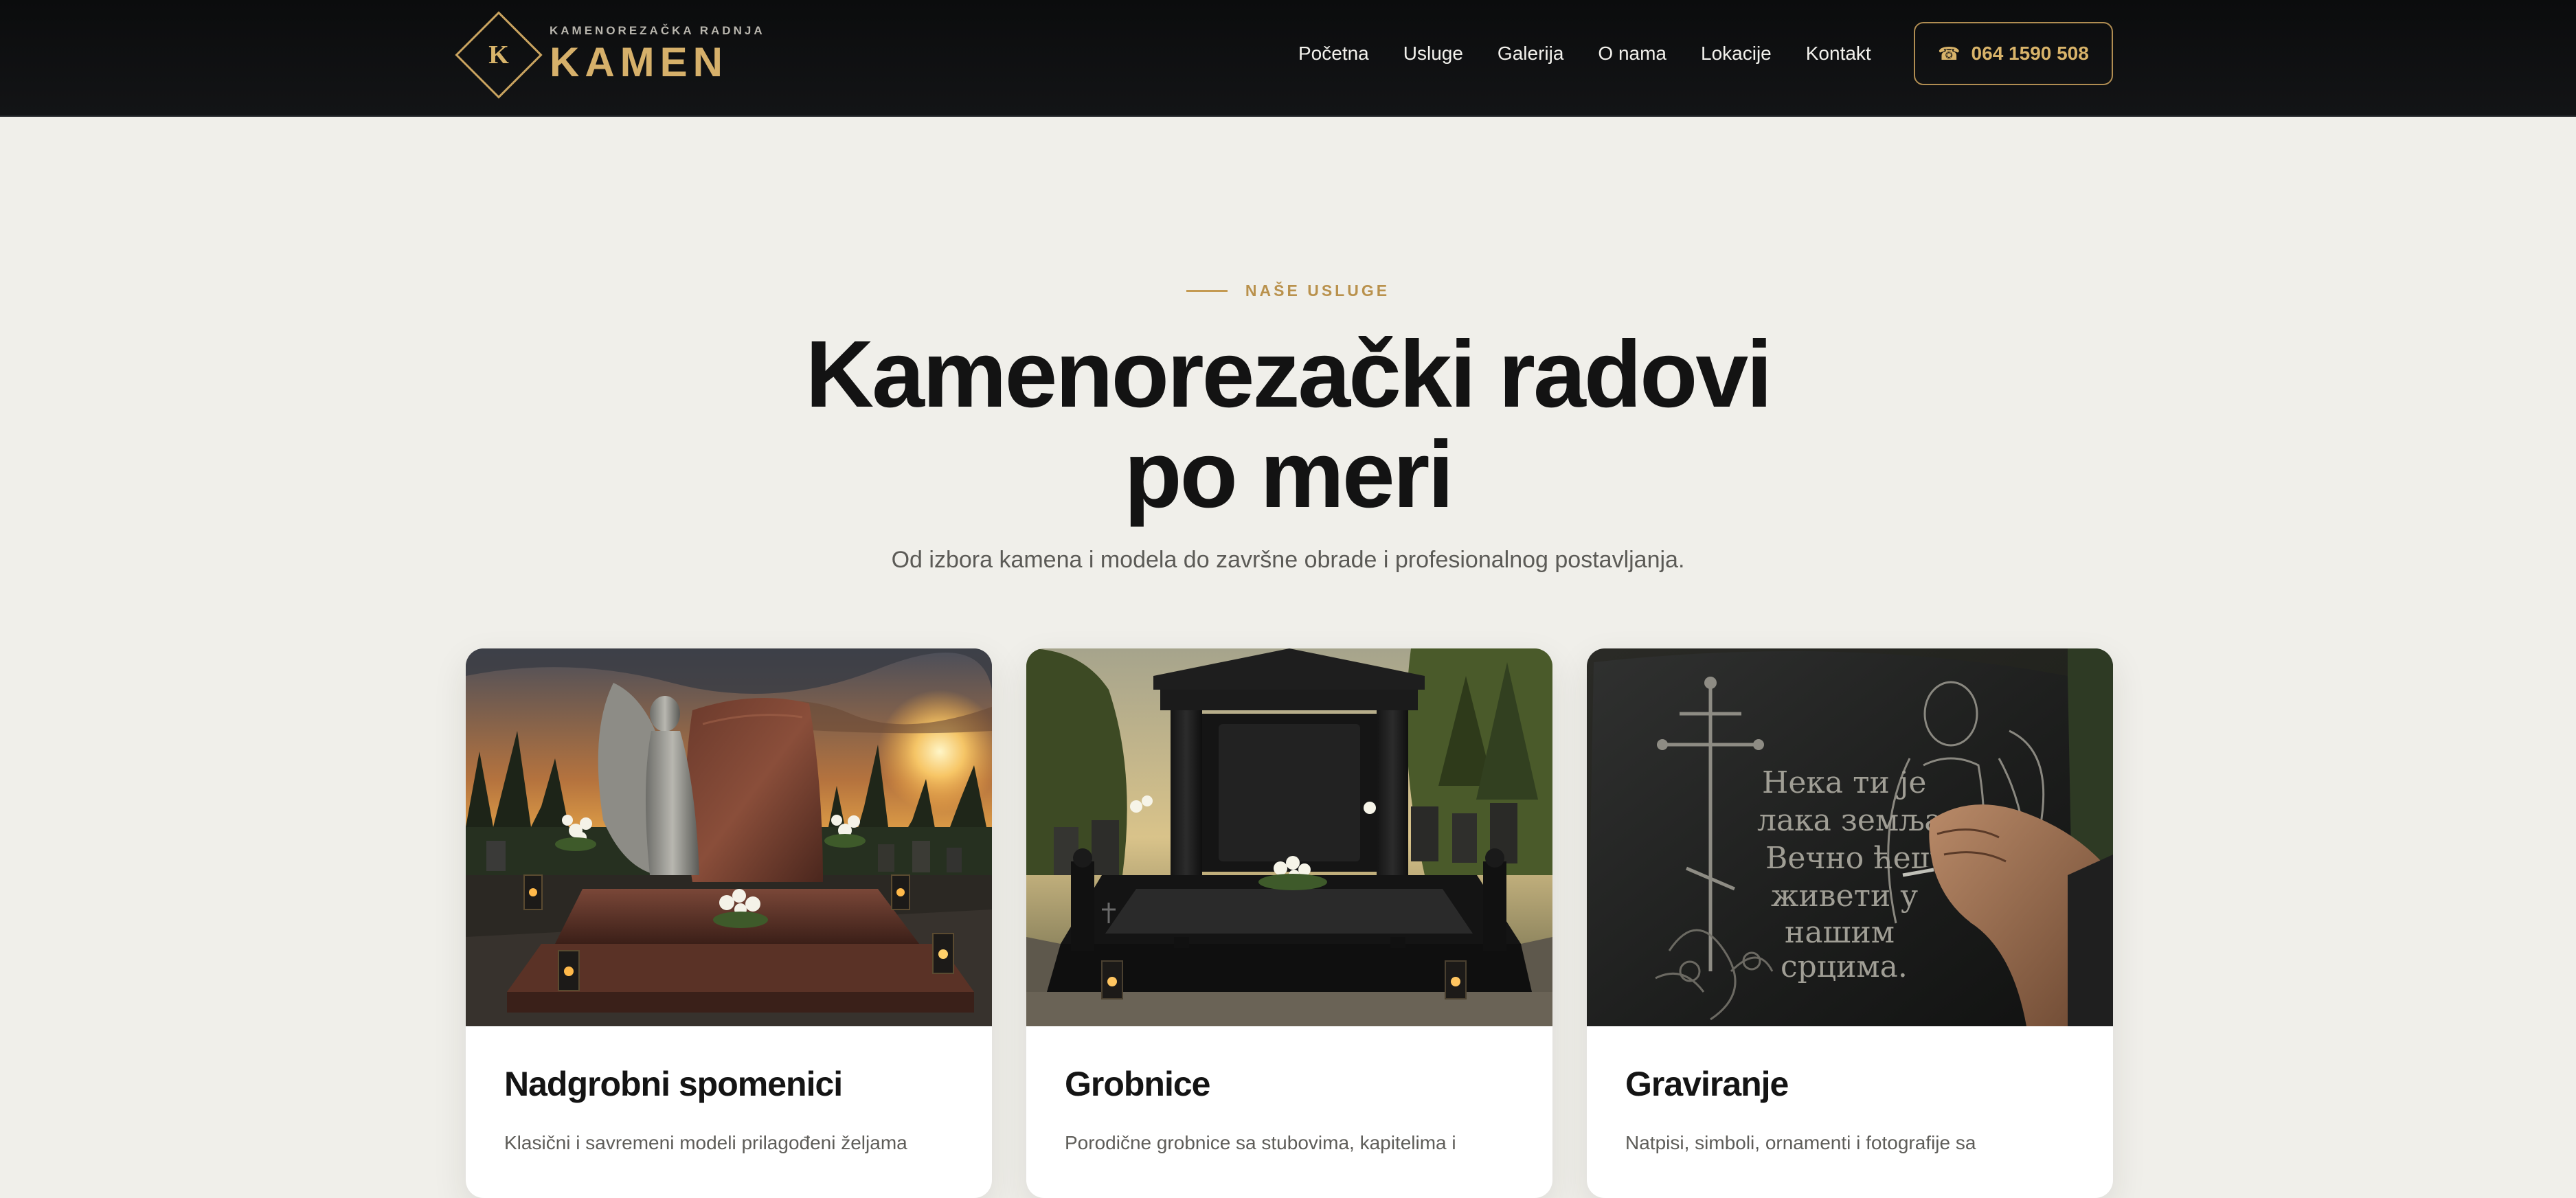 This screenshot has width=2576, height=1198. I want to click on section-title: Kamenorezački radovi po meri, so click(1288, 424).